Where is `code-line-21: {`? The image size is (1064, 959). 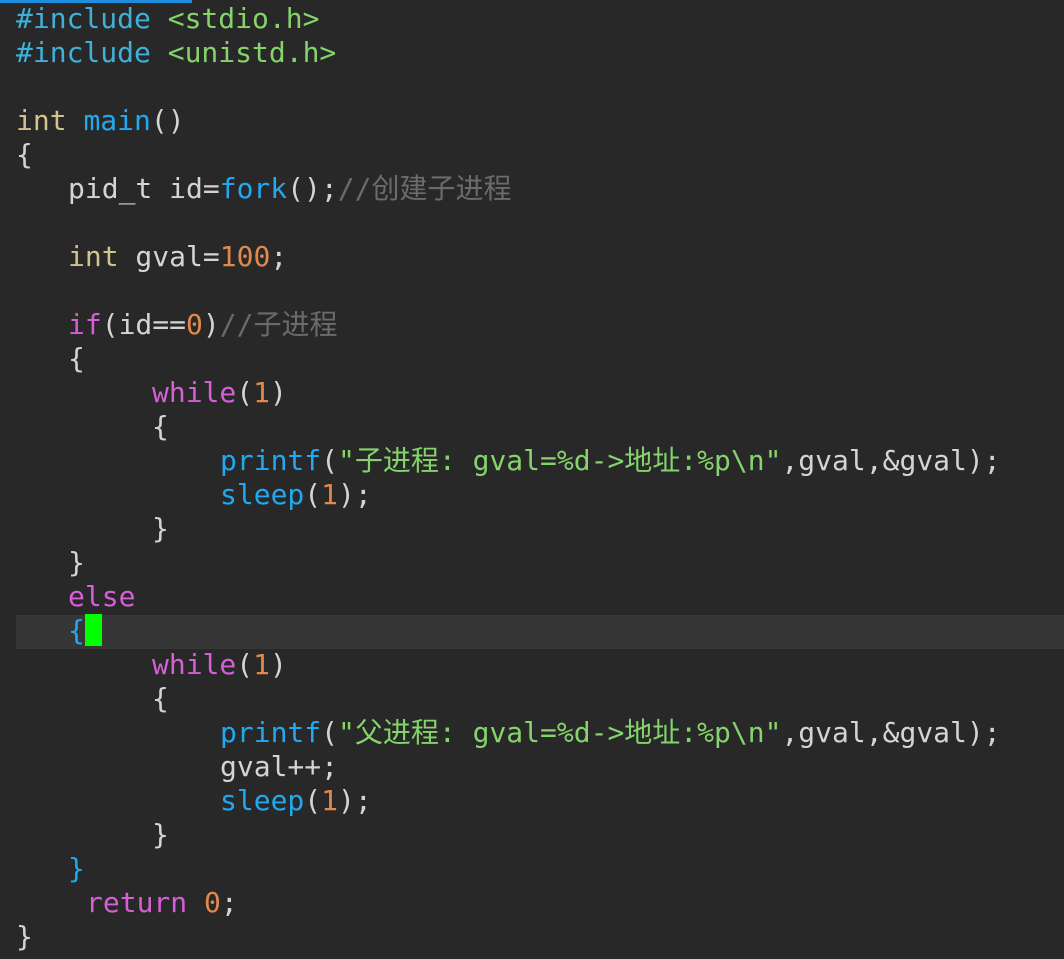 code-line-21: { is located at coordinates (160, 699).